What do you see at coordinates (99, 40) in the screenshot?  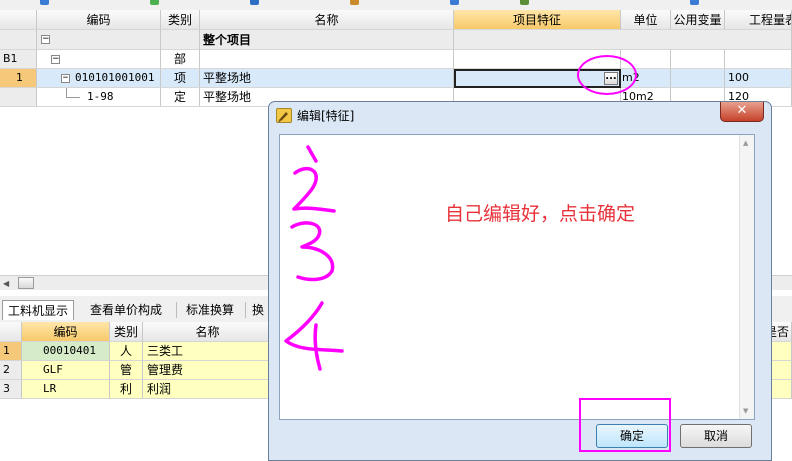 I see `section-code-cell: −` at bounding box center [99, 40].